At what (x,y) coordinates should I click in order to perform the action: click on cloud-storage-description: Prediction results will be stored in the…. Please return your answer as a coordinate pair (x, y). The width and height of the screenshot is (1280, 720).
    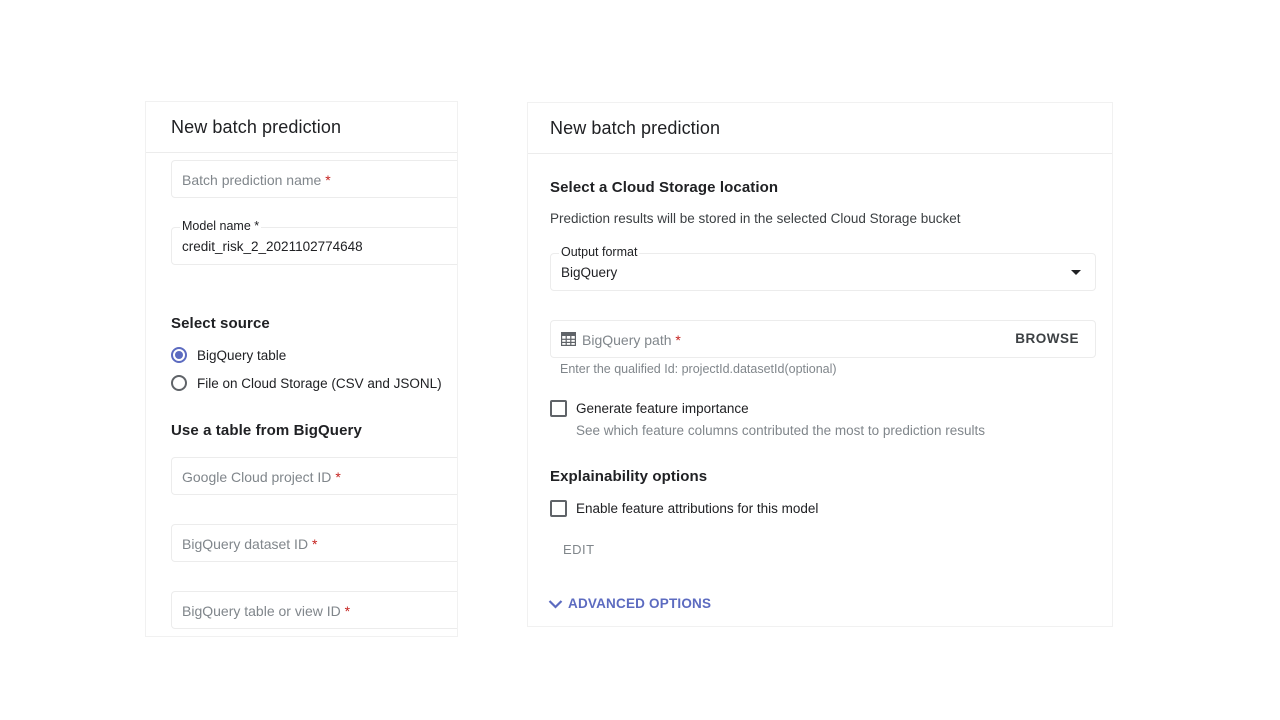
    Looking at the image, I should click on (755, 218).